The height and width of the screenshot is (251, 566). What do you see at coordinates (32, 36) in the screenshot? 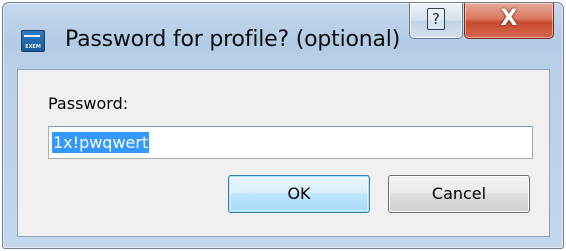
I see `app-icon-bar` at bounding box center [32, 36].